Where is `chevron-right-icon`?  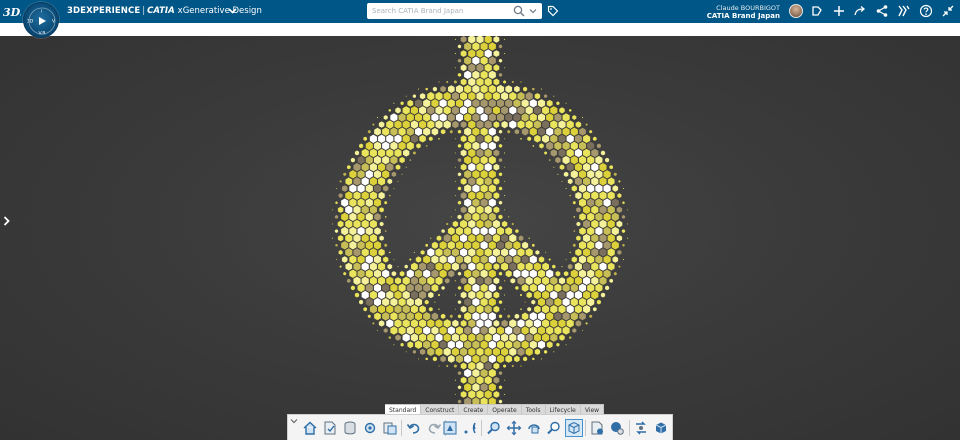
chevron-right-icon is located at coordinates (6, 221).